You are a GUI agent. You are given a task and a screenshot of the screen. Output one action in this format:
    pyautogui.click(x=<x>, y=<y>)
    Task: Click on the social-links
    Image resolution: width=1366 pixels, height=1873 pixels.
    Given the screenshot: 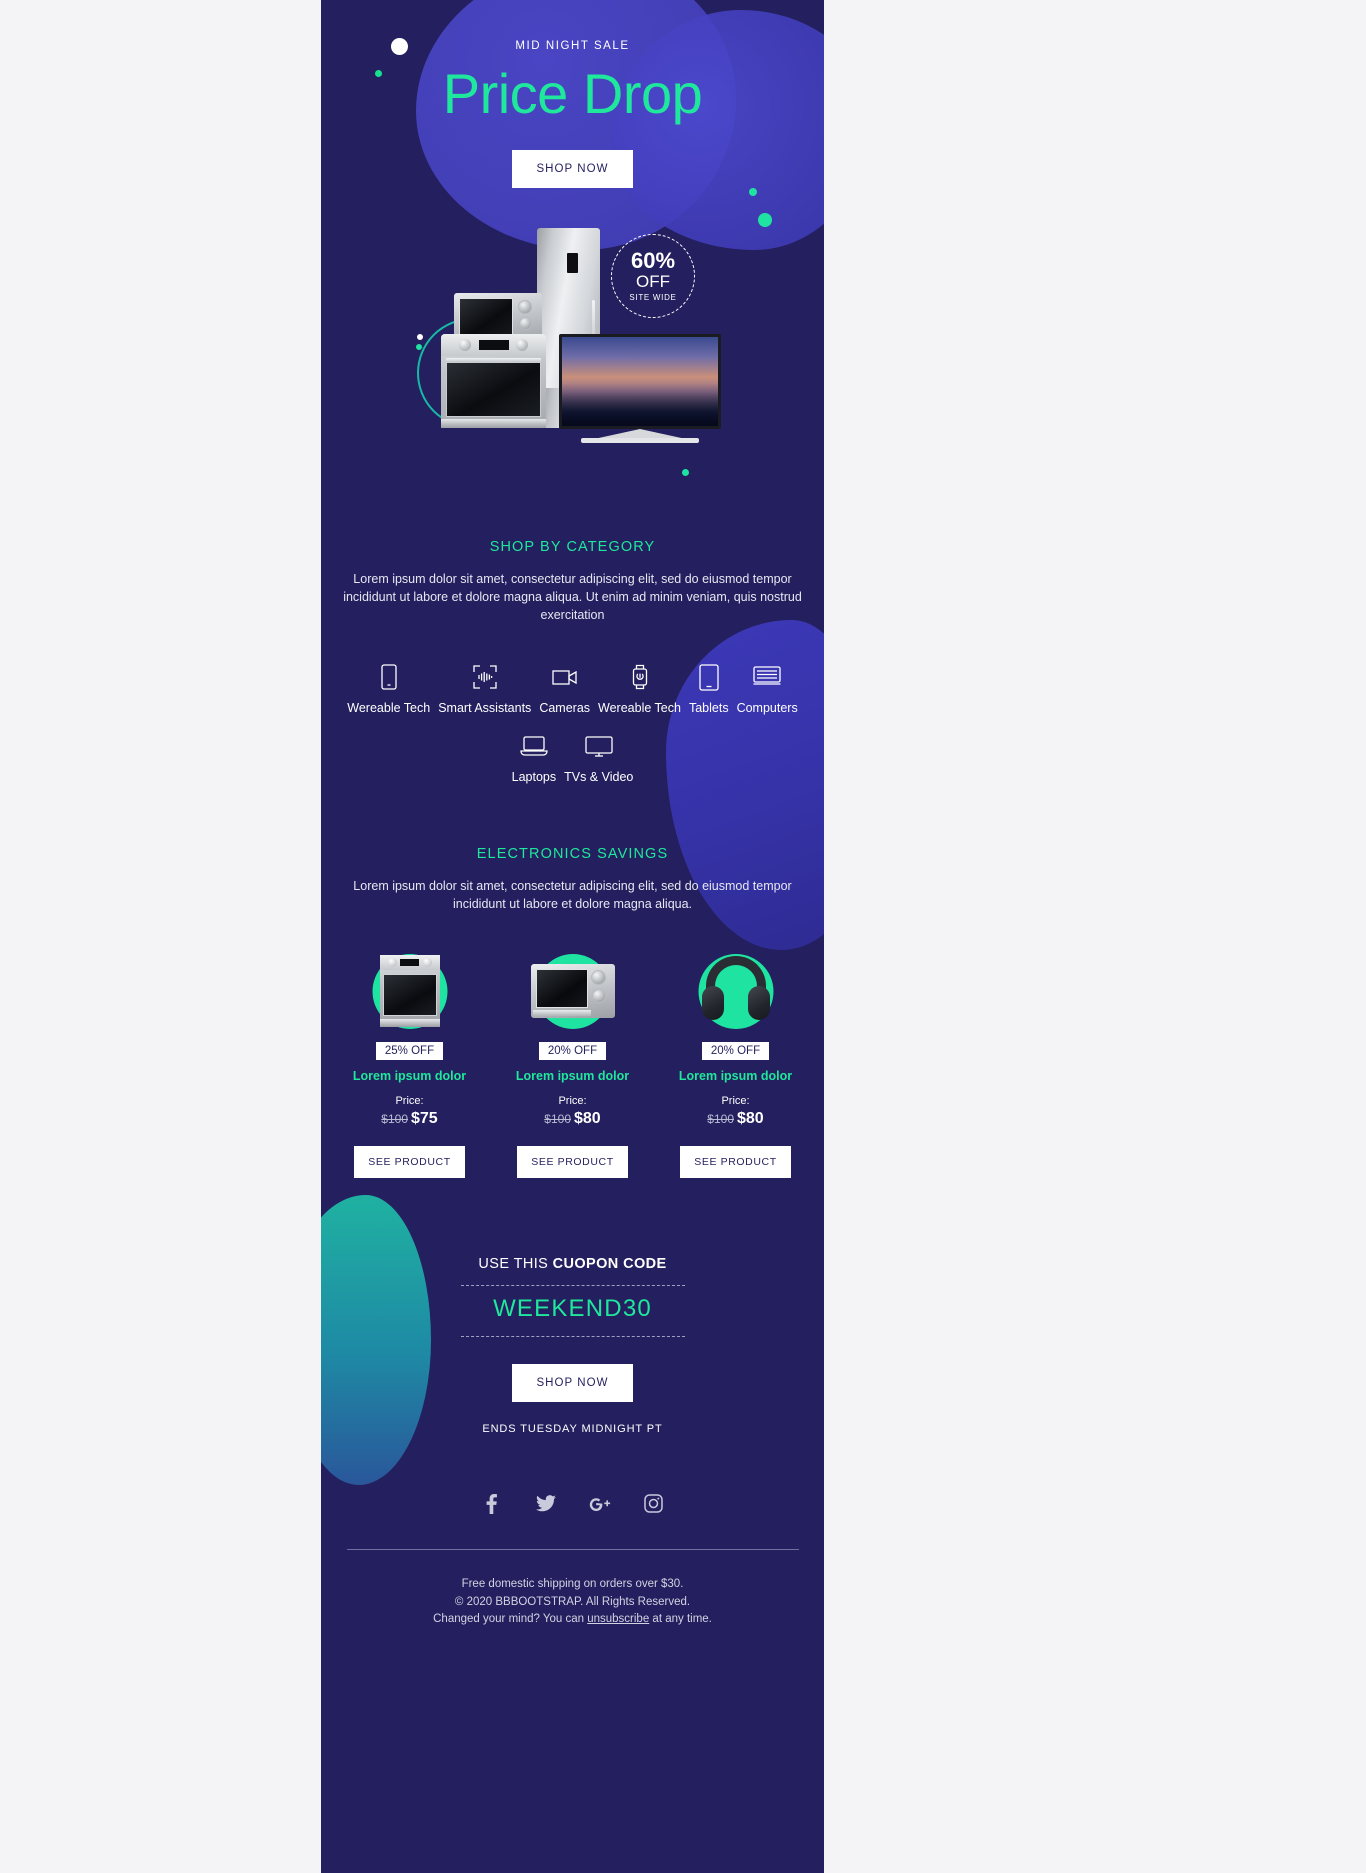 What is the action you would take?
    pyautogui.click(x=572, y=1504)
    